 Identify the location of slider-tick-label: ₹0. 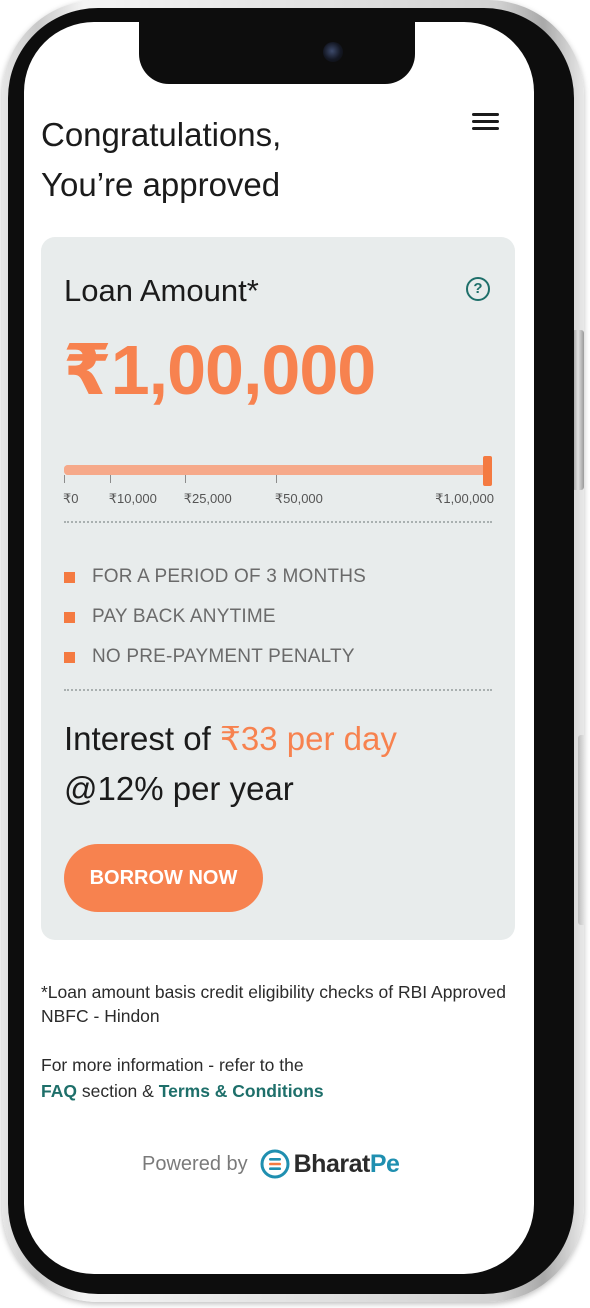
(71, 498).